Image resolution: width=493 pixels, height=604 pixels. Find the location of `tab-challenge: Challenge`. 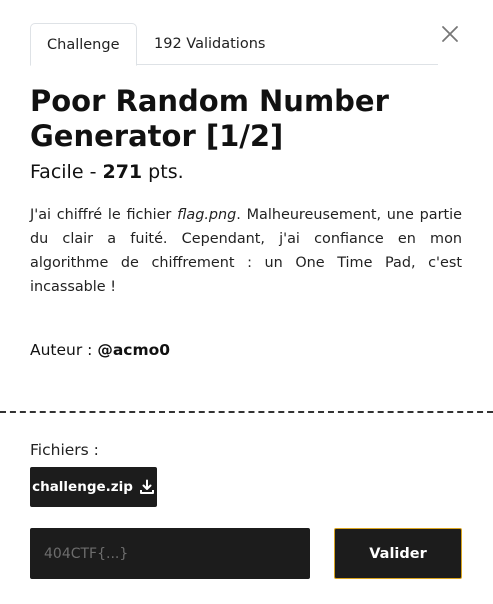

tab-challenge: Challenge is located at coordinates (83, 44).